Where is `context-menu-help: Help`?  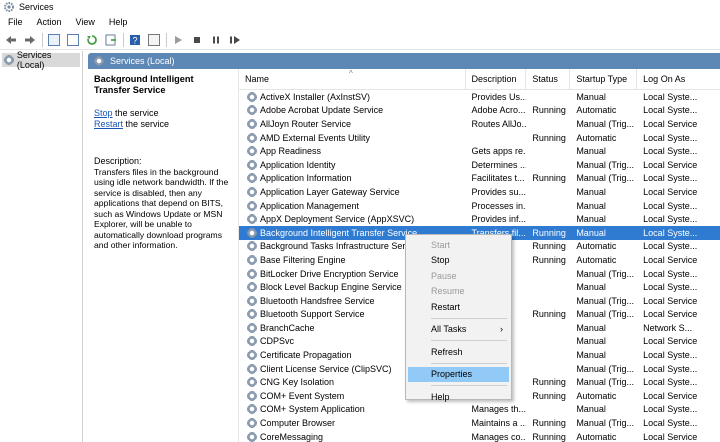 context-menu-help: Help is located at coordinates (458, 397).